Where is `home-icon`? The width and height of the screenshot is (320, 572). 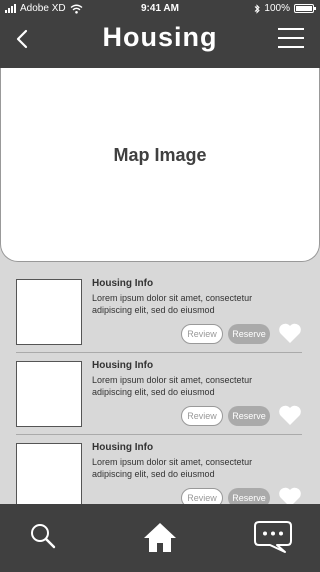
home-icon is located at coordinates (160, 537).